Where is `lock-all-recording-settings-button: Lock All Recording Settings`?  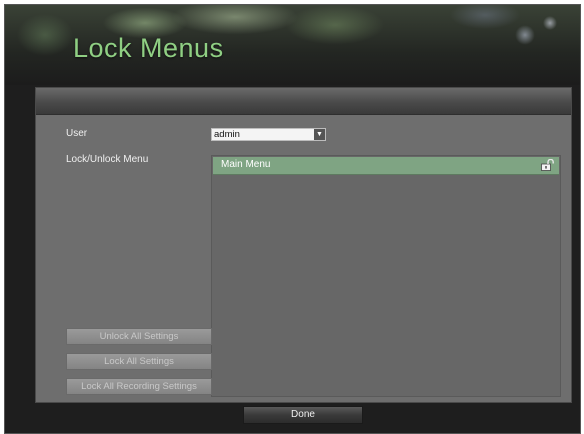 lock-all-recording-settings-button: Lock All Recording Settings is located at coordinates (139, 386).